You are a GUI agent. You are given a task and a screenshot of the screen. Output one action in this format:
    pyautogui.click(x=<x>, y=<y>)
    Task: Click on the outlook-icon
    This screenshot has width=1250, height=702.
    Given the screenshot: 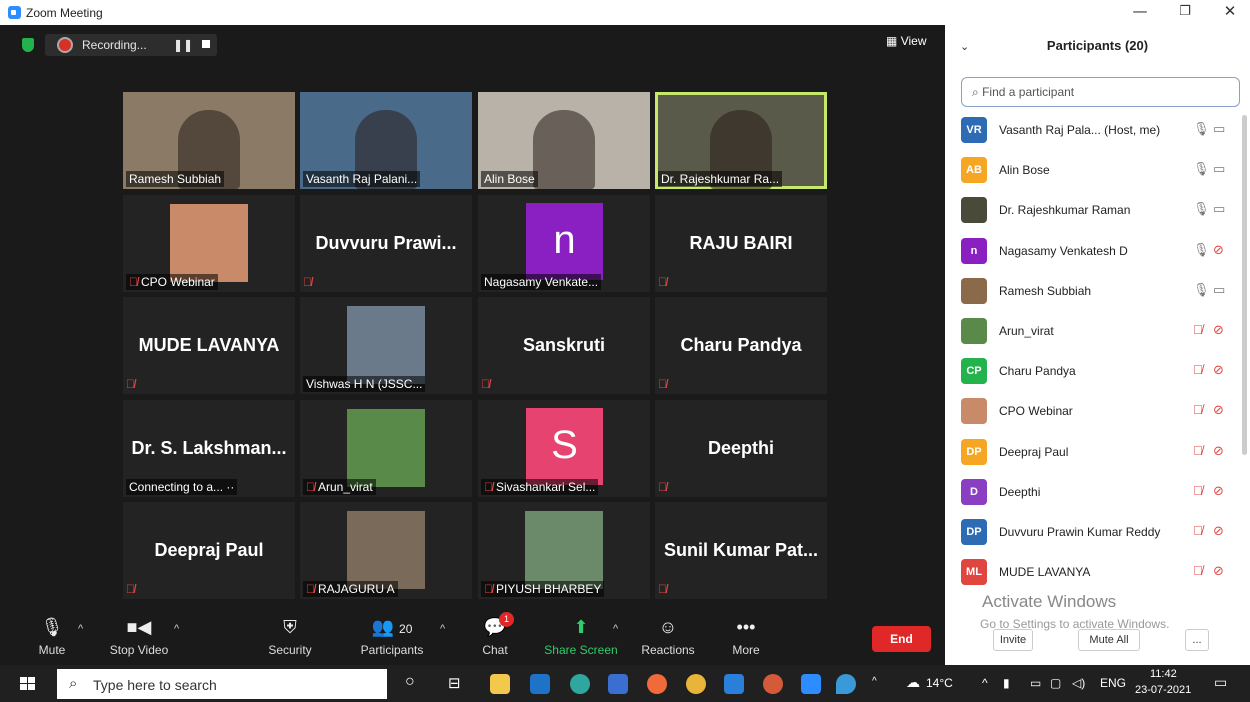 What is the action you would take?
    pyautogui.click(x=734, y=684)
    